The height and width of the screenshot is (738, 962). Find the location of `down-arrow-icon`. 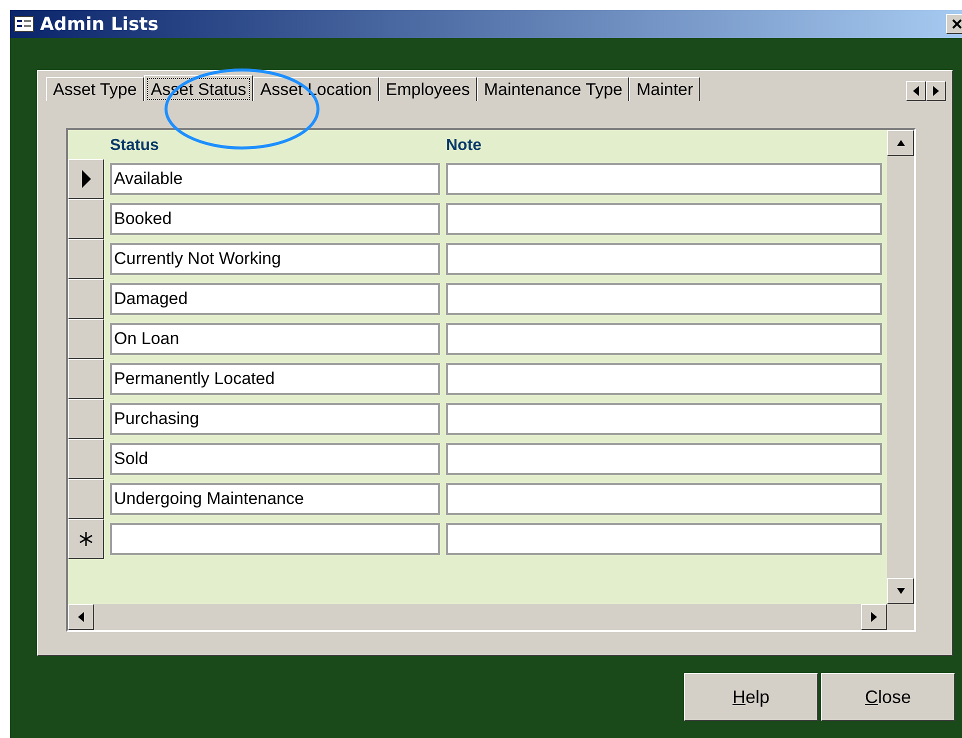

down-arrow-icon is located at coordinates (900, 591).